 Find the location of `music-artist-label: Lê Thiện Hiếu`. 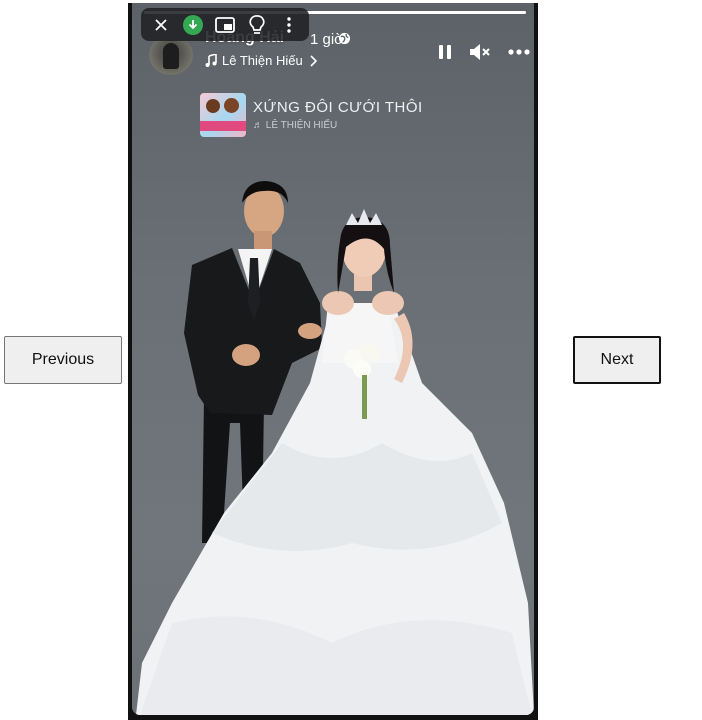

music-artist-label: Lê Thiện Hiếu is located at coordinates (262, 60).